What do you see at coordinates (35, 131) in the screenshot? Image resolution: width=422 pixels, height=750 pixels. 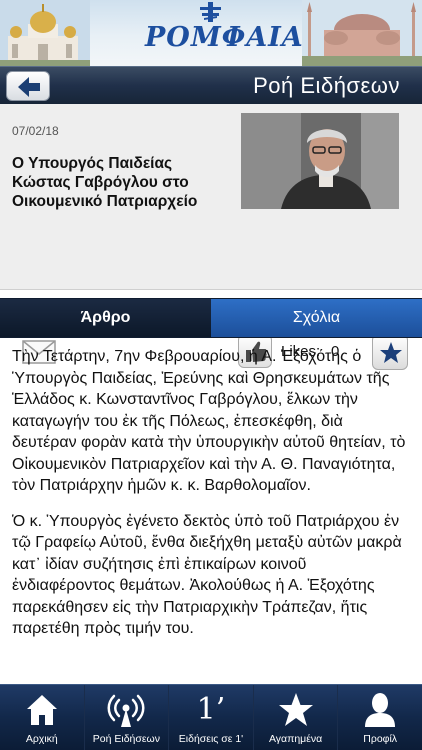 I see `article-date: 07/02/18` at bounding box center [35, 131].